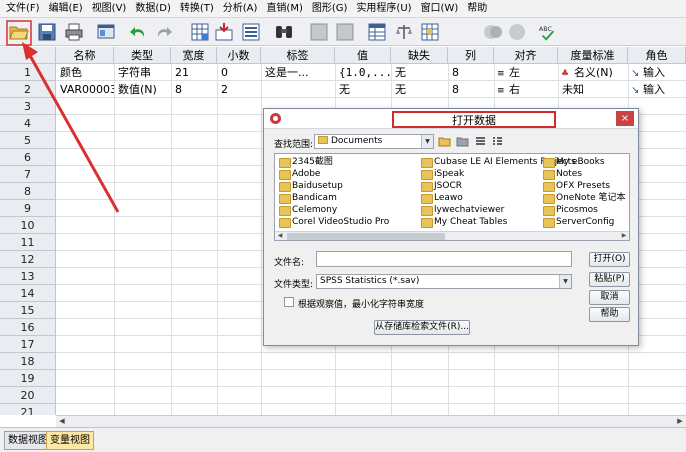  Describe the element at coordinates (444, 141) in the screenshot. I see `up-folder-icon` at that location.